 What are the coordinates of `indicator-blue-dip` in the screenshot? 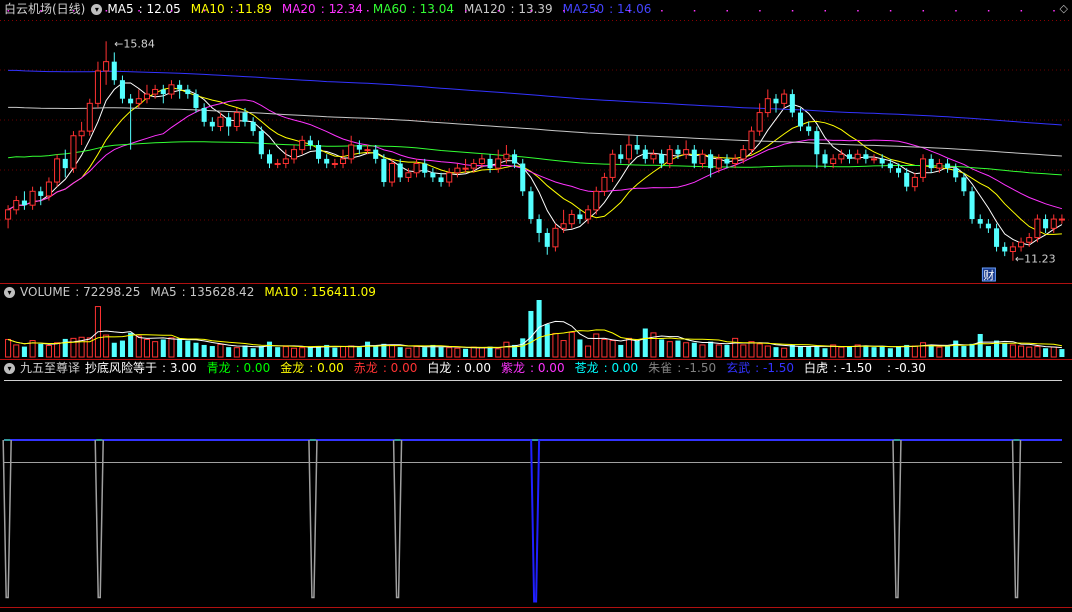 It's located at (535, 521).